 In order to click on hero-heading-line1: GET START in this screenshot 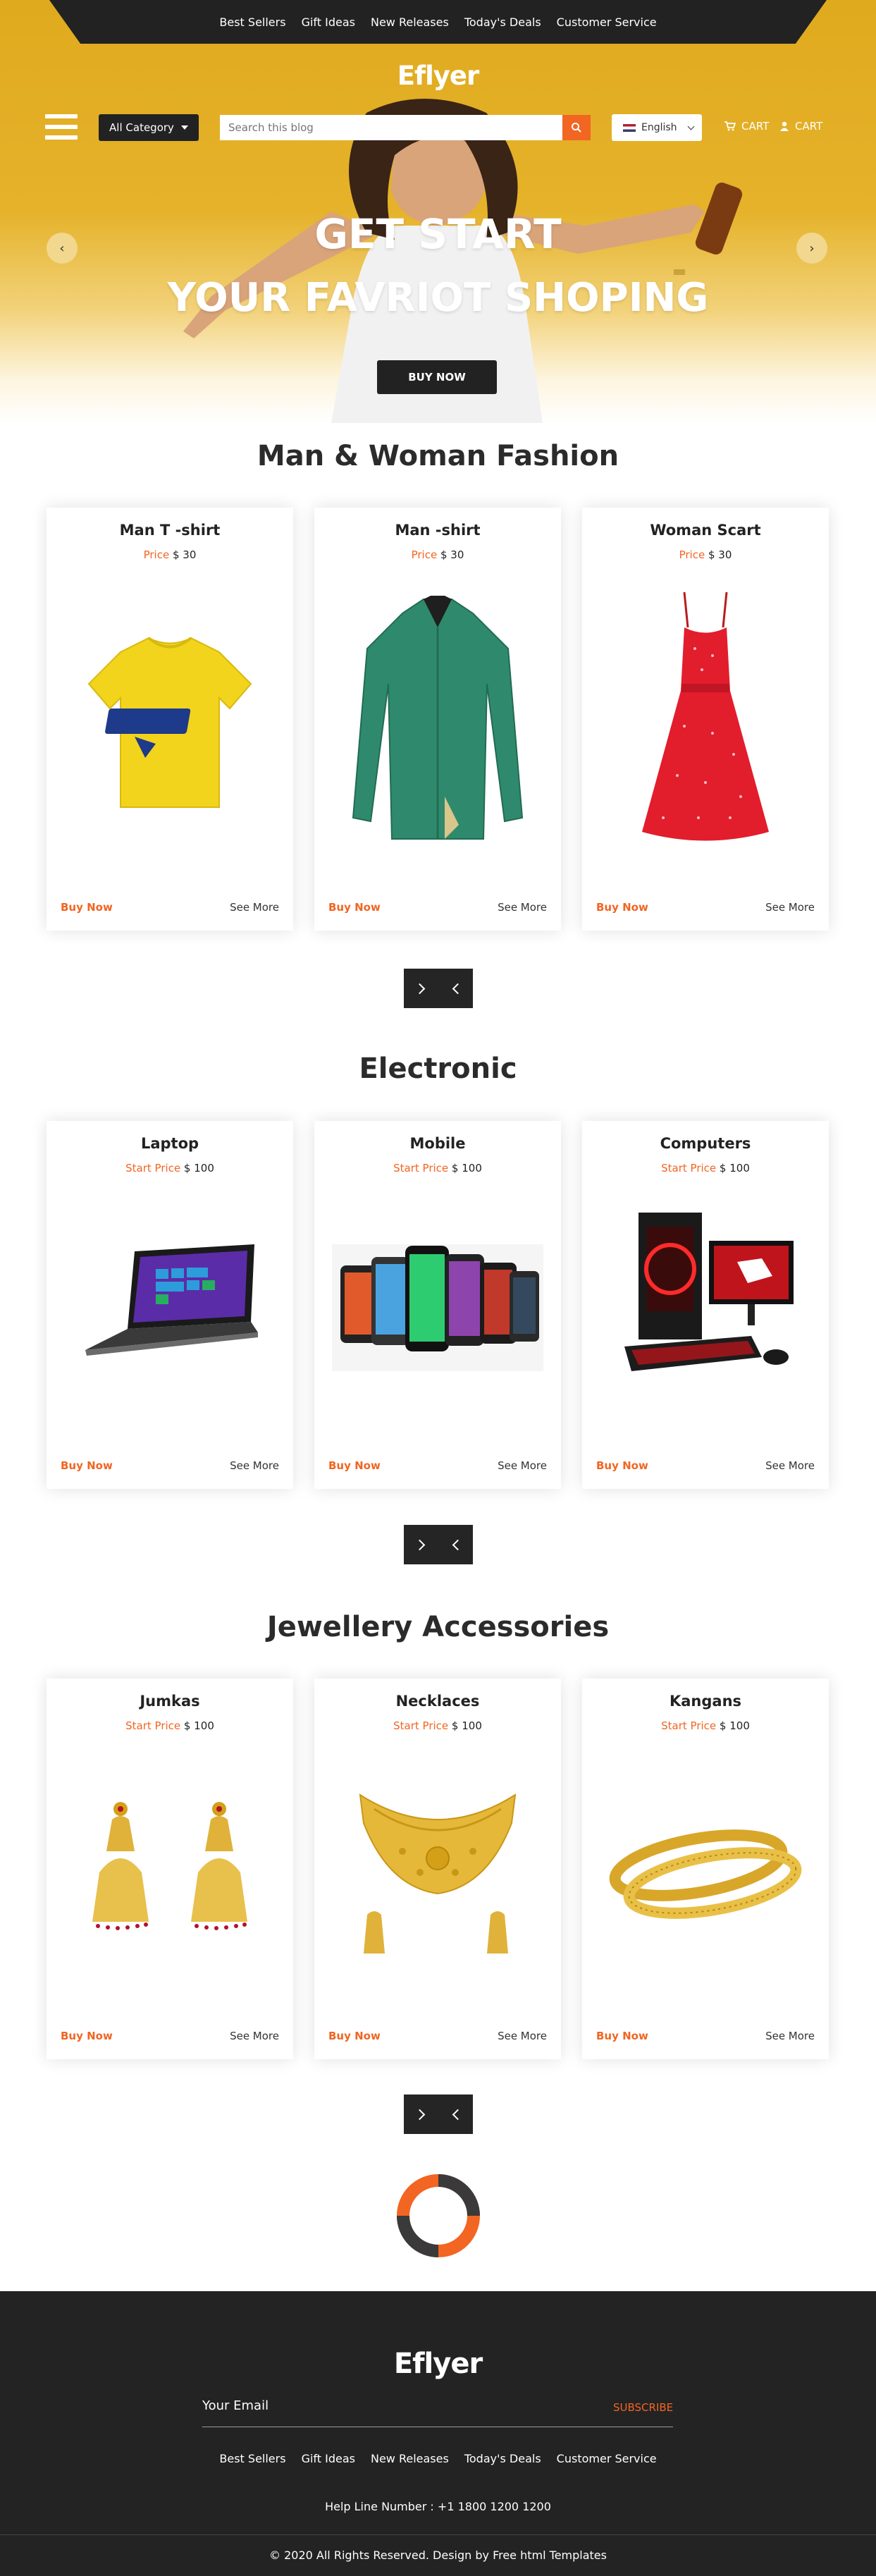, I will do `click(438, 234)`.